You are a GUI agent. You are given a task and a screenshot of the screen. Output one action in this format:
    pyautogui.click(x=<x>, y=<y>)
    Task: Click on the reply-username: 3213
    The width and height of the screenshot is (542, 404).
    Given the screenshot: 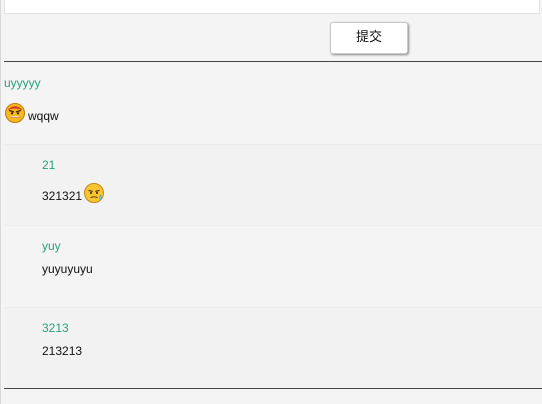 What is the action you would take?
    pyautogui.click(x=55, y=328)
    